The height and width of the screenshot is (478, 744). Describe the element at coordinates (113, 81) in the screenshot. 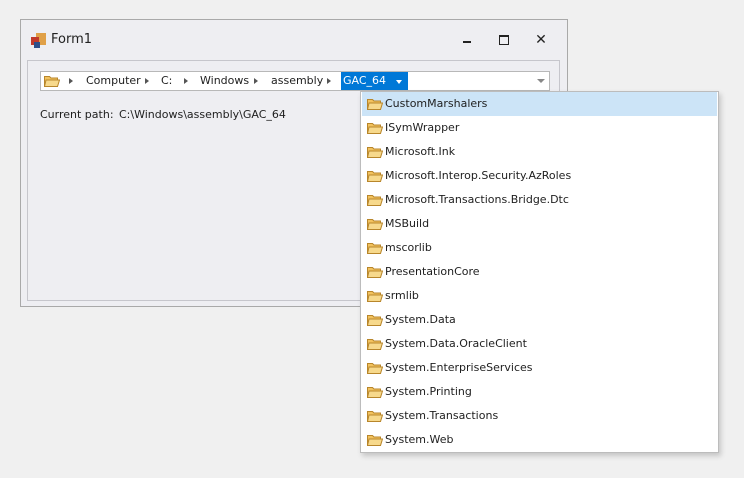

I see `breadcrumb-item: Computer` at that location.